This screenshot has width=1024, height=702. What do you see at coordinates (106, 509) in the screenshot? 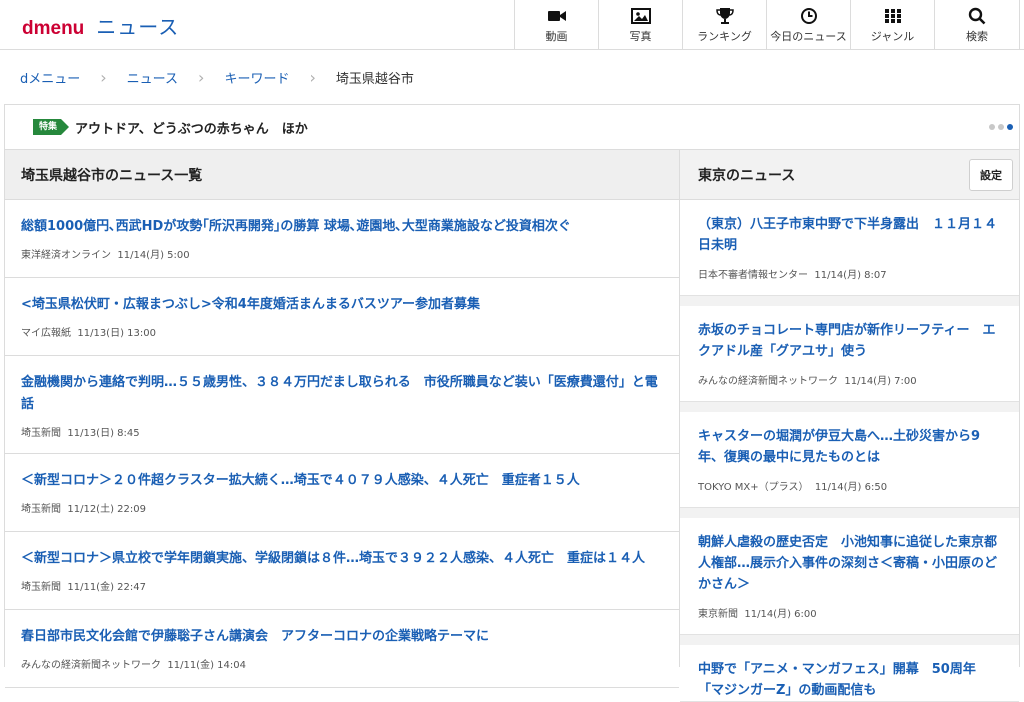
I see `news-date: 11/12(土) 22:09` at bounding box center [106, 509].